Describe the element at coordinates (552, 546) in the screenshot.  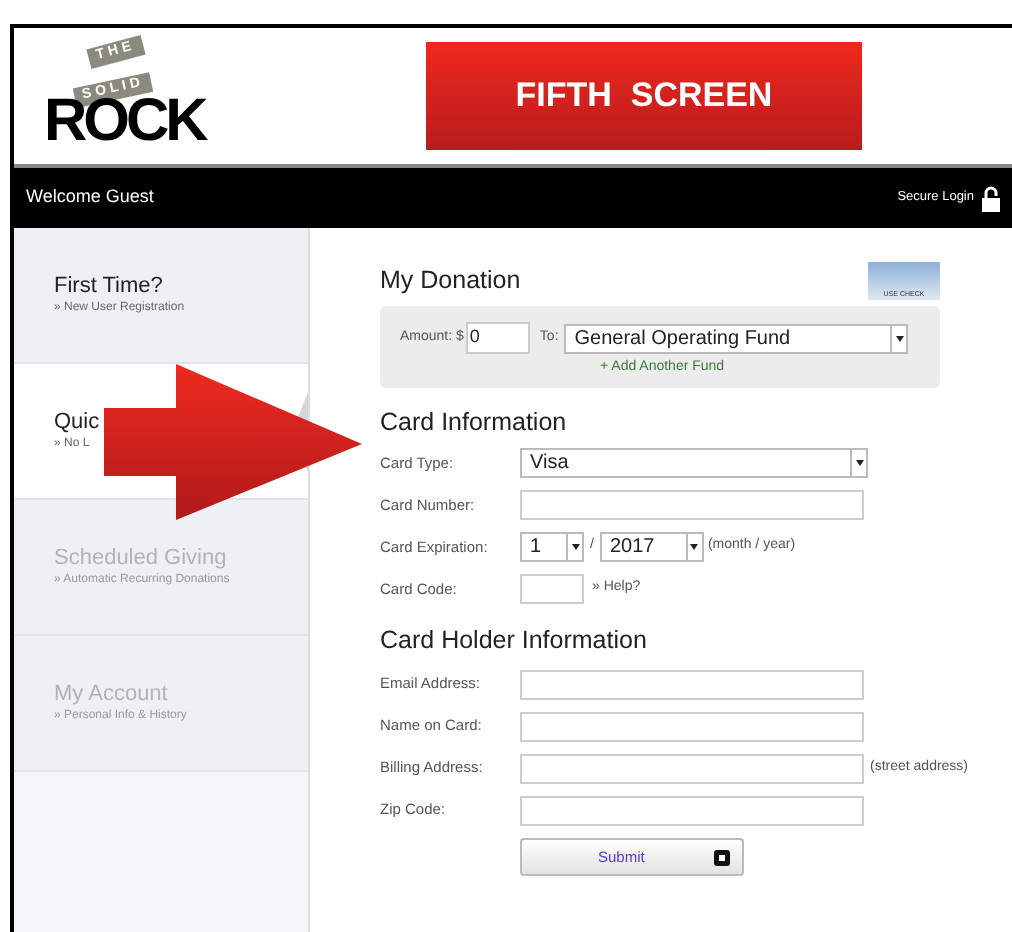
I see `month-select: 1` at that location.